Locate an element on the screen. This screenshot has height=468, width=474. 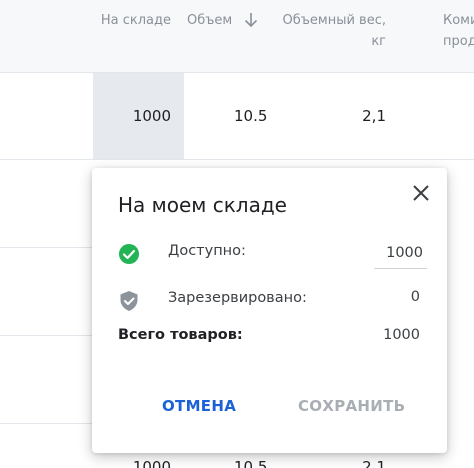
column-header-stock: На складе is located at coordinates (136, 20).